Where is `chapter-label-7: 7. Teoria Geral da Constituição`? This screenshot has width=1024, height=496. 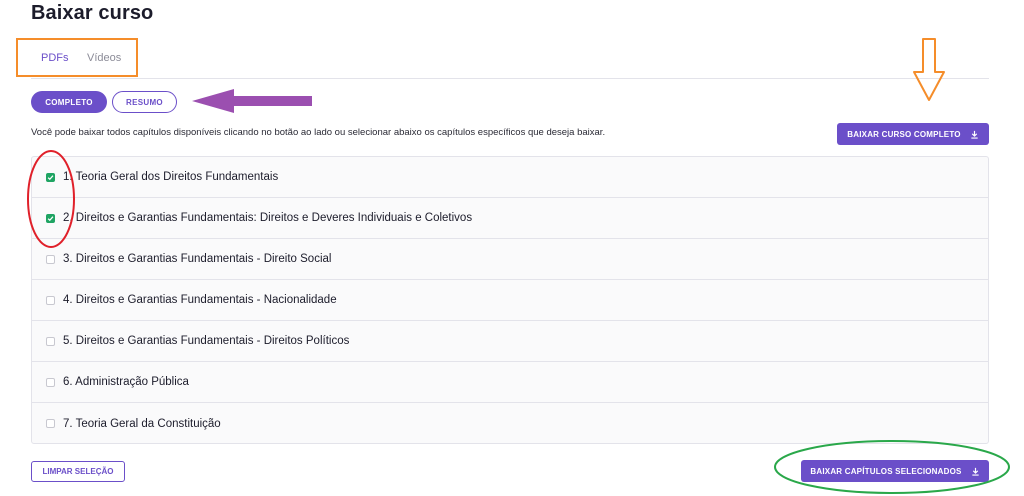 chapter-label-7: 7. Teoria Geral da Constituição is located at coordinates (142, 423).